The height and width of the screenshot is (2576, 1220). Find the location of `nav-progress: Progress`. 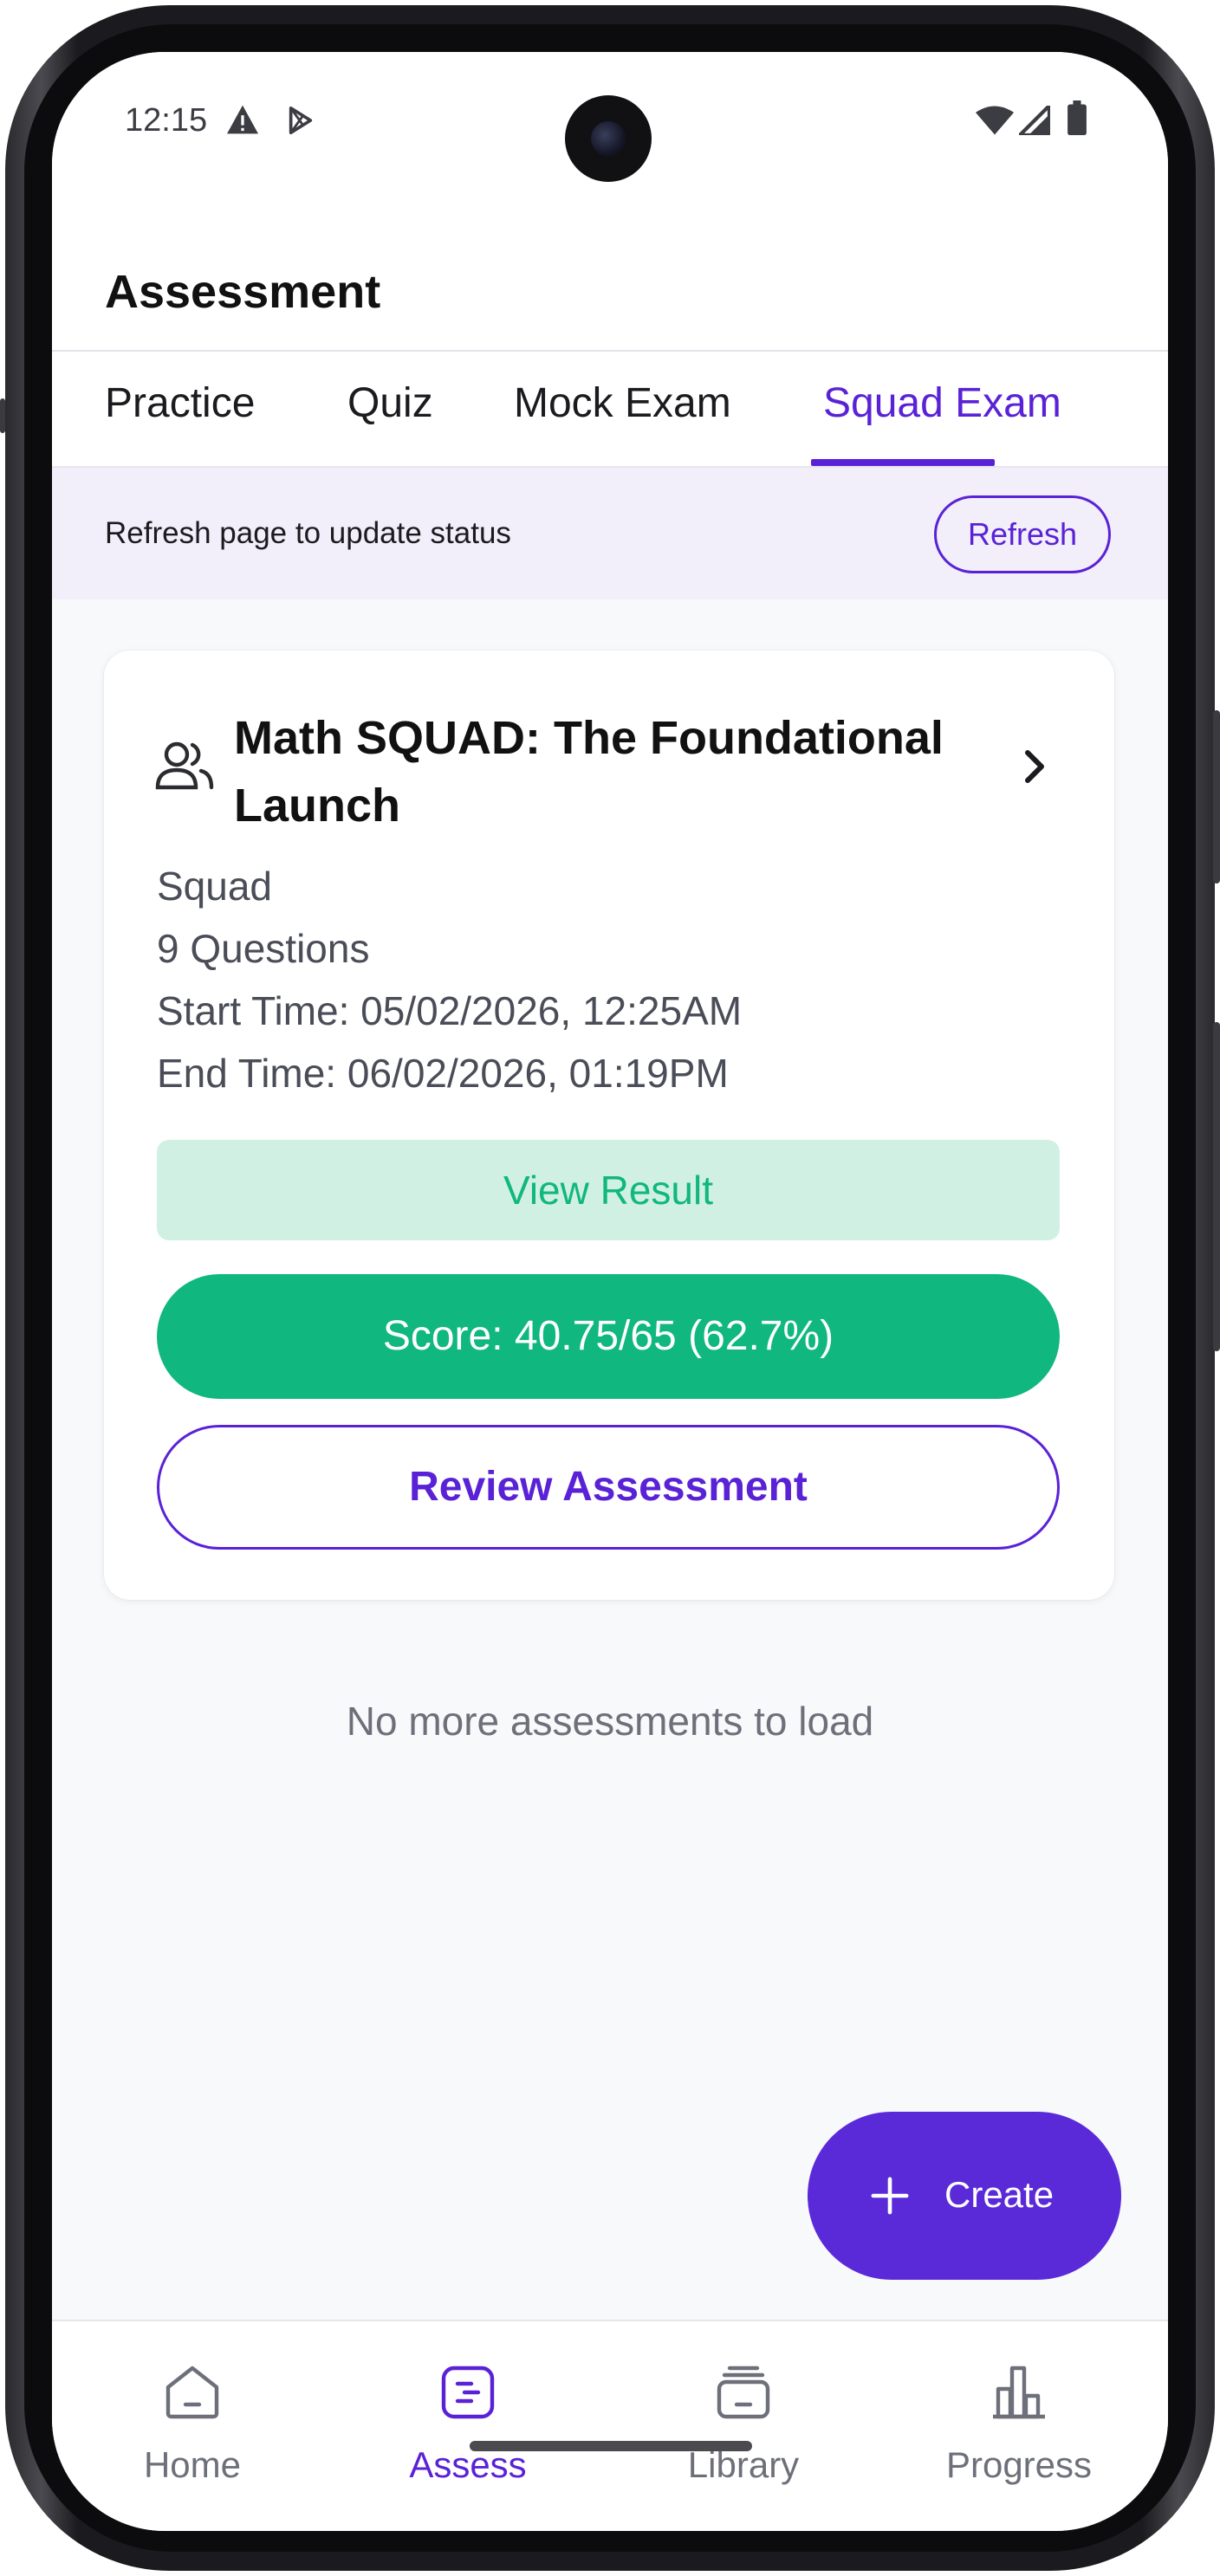

nav-progress: Progress is located at coordinates (1019, 2426).